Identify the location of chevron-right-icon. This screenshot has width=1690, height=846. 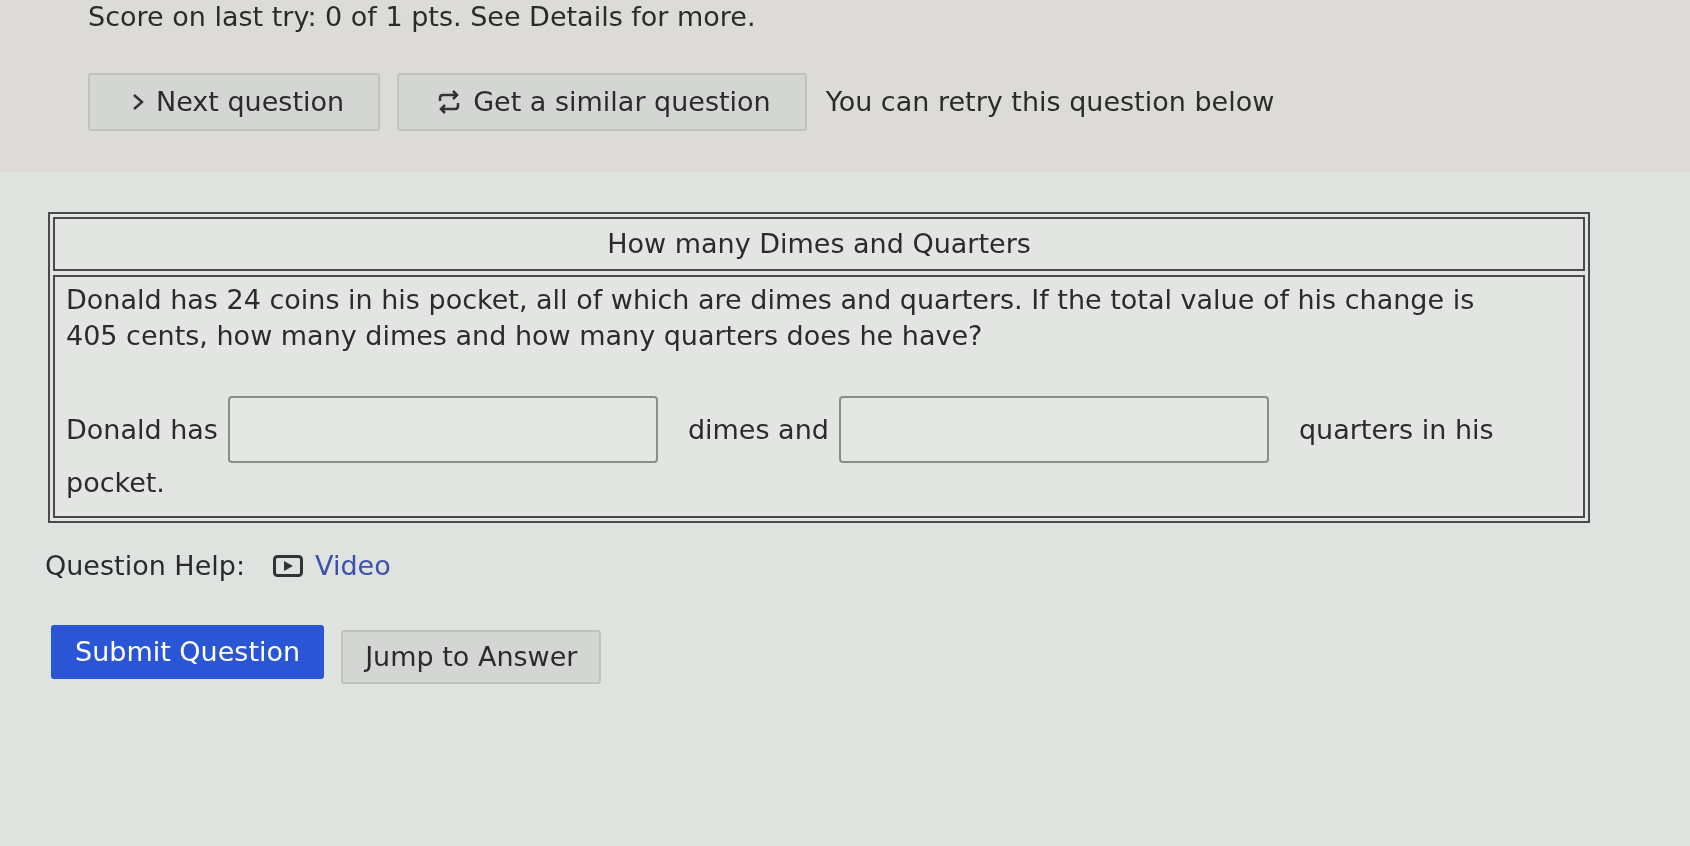
(138, 102).